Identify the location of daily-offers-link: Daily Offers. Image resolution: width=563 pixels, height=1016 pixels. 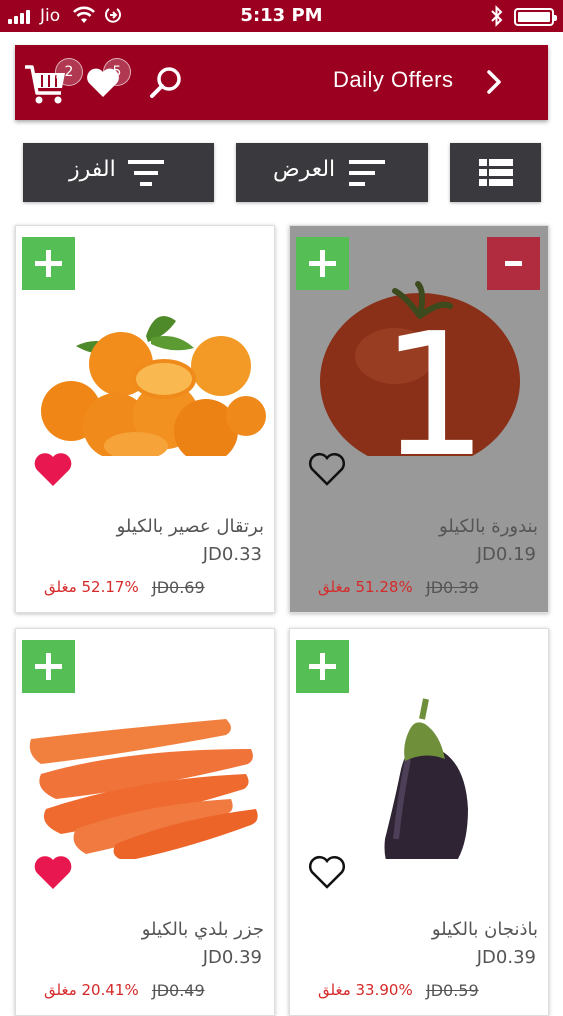
(393, 80).